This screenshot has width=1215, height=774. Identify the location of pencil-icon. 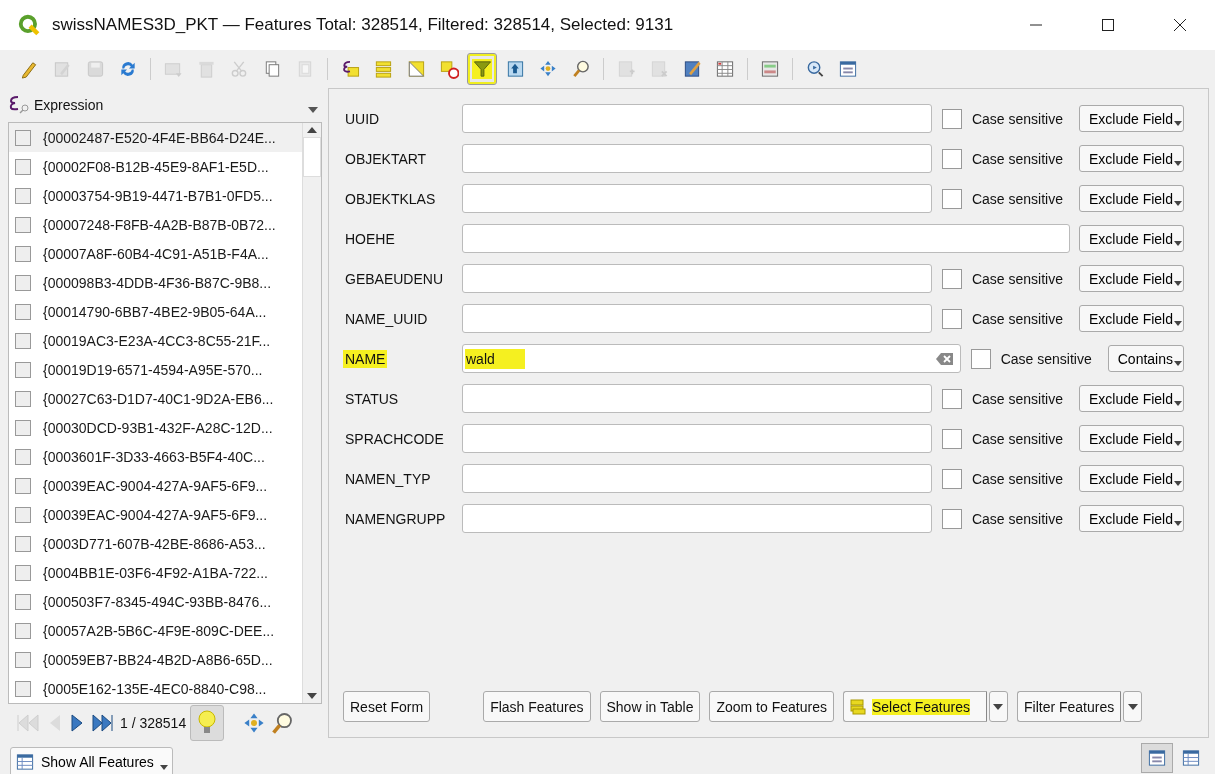
(29, 69).